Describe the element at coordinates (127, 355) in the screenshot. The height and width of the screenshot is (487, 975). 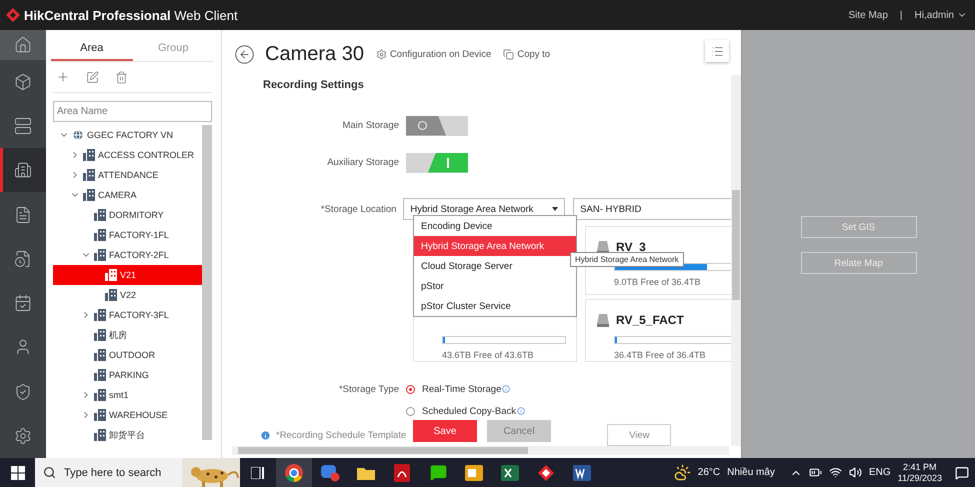
I see `tree-item: OUTDOOR` at that location.